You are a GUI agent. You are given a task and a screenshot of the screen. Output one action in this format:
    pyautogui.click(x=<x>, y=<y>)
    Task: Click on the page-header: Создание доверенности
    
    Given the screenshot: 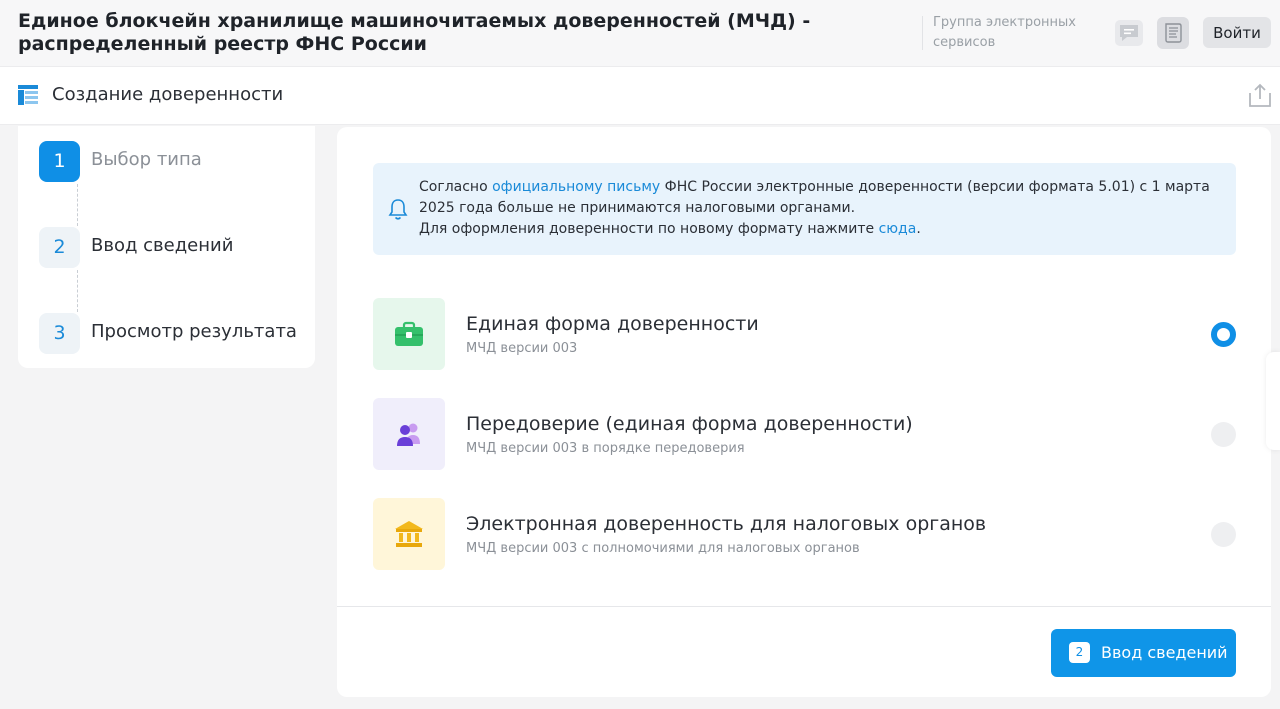 What is the action you would take?
    pyautogui.click(x=640, y=96)
    